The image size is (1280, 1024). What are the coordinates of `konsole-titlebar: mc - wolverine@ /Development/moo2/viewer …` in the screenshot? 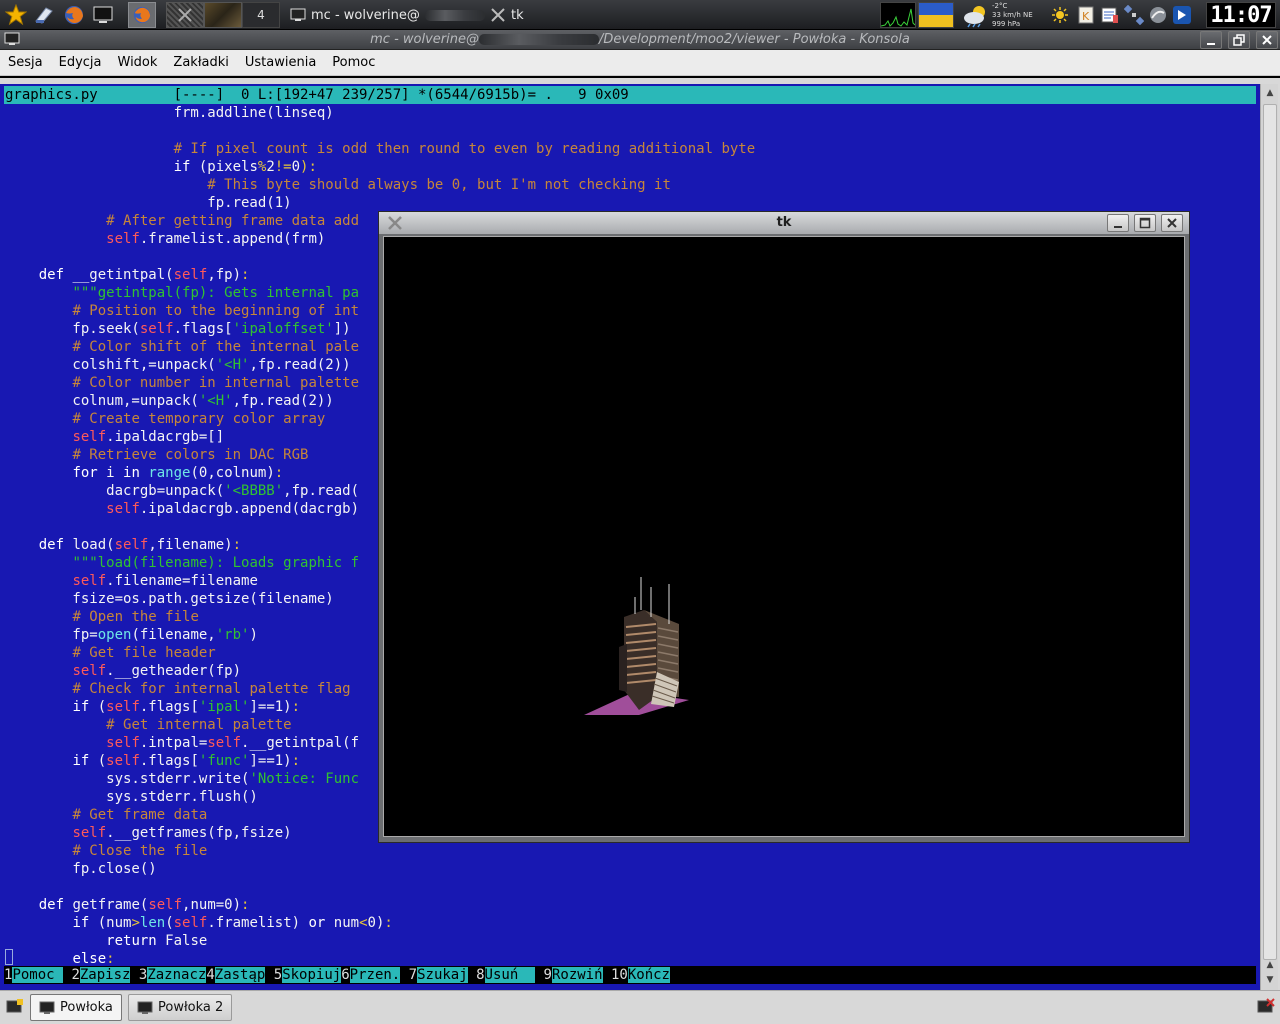 It's located at (640, 40).